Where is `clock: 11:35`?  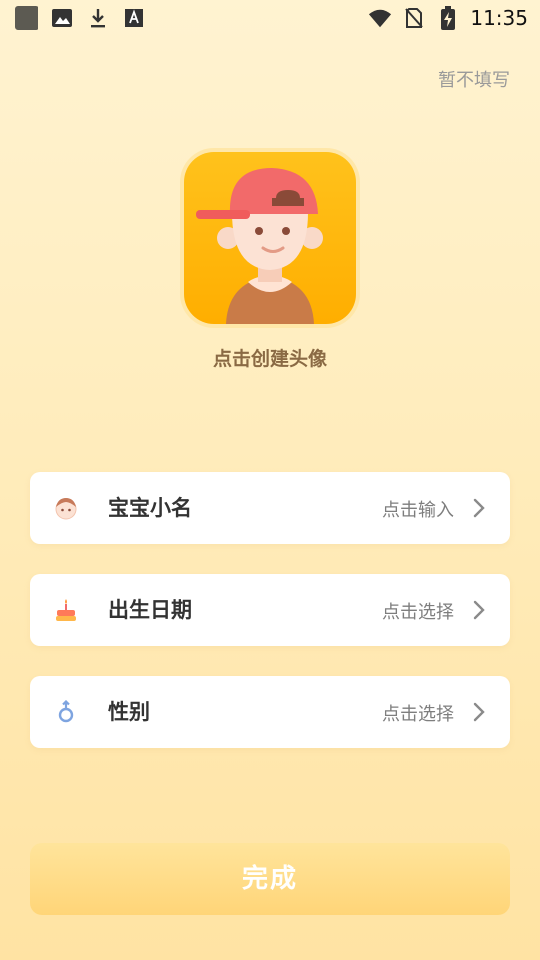 clock: 11:35 is located at coordinates (499, 18).